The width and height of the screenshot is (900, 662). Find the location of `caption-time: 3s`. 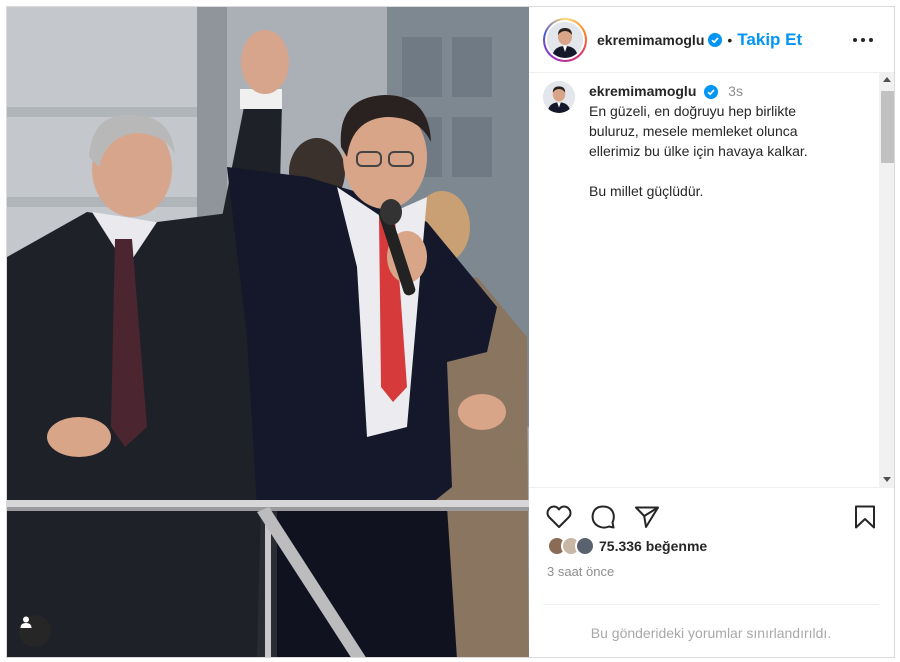

caption-time: 3s is located at coordinates (735, 91).